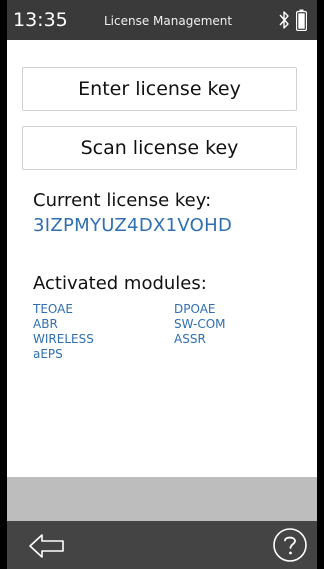 The height and width of the screenshot is (569, 324). I want to click on current-license-value: 3IZPMYUZ4DX1VOHD, so click(133, 225).